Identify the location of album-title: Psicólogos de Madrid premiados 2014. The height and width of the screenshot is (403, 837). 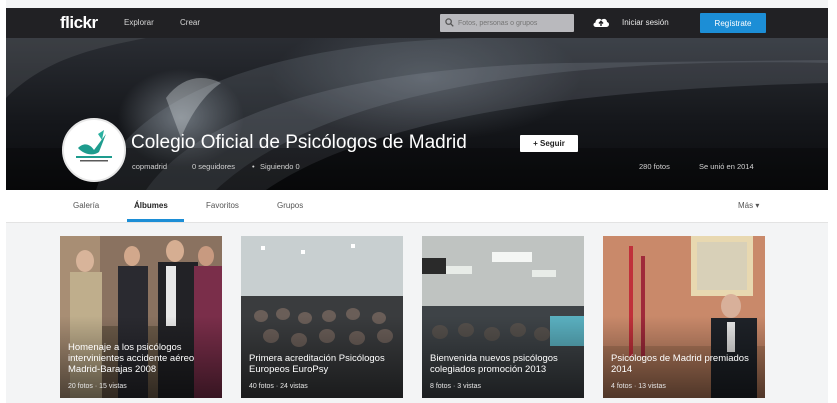
(680, 364).